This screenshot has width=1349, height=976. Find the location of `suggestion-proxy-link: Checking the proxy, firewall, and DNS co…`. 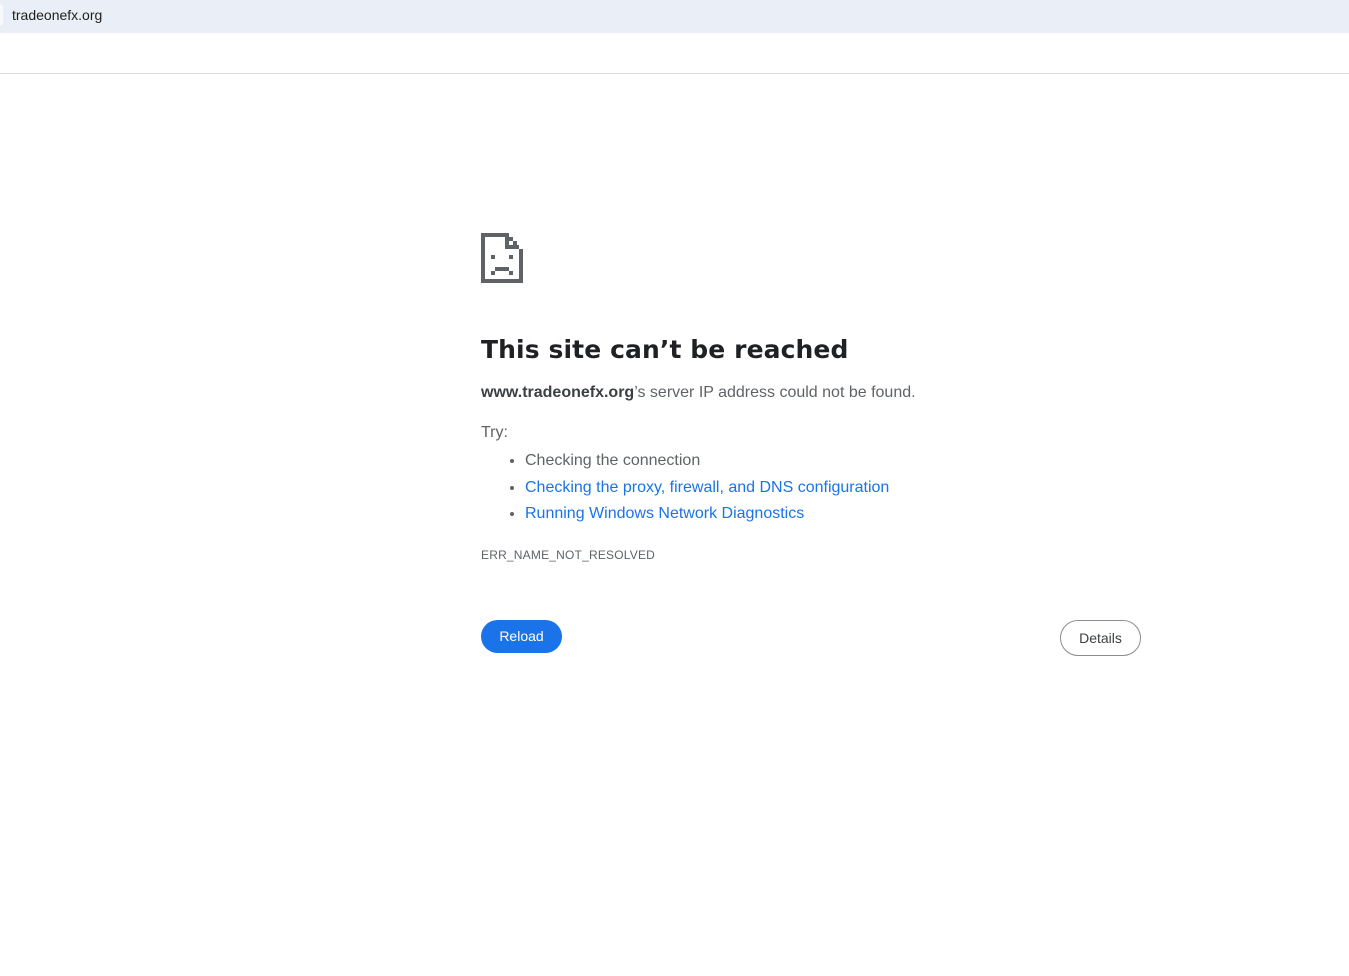

suggestion-proxy-link: Checking the proxy, firewall, and DNS co… is located at coordinates (707, 487).